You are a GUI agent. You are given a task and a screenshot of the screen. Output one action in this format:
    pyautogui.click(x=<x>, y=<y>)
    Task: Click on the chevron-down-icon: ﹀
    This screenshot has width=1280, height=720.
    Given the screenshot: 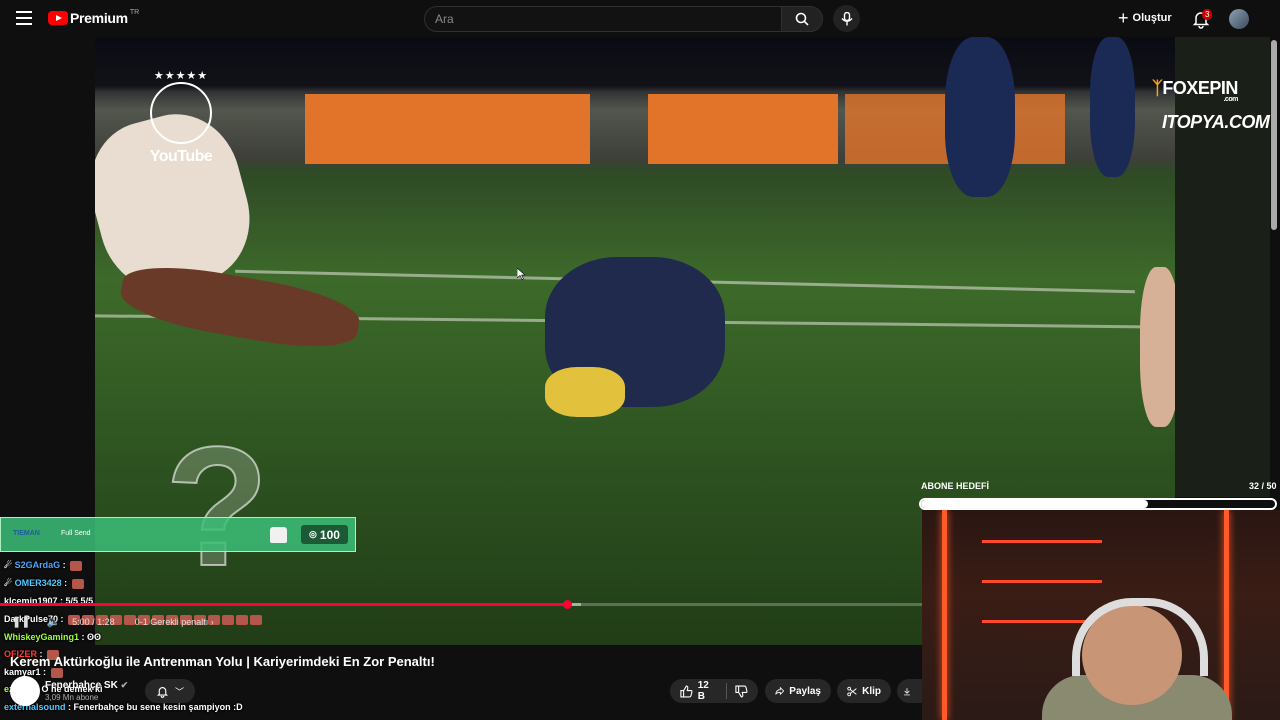 What is the action you would take?
    pyautogui.click(x=179, y=691)
    